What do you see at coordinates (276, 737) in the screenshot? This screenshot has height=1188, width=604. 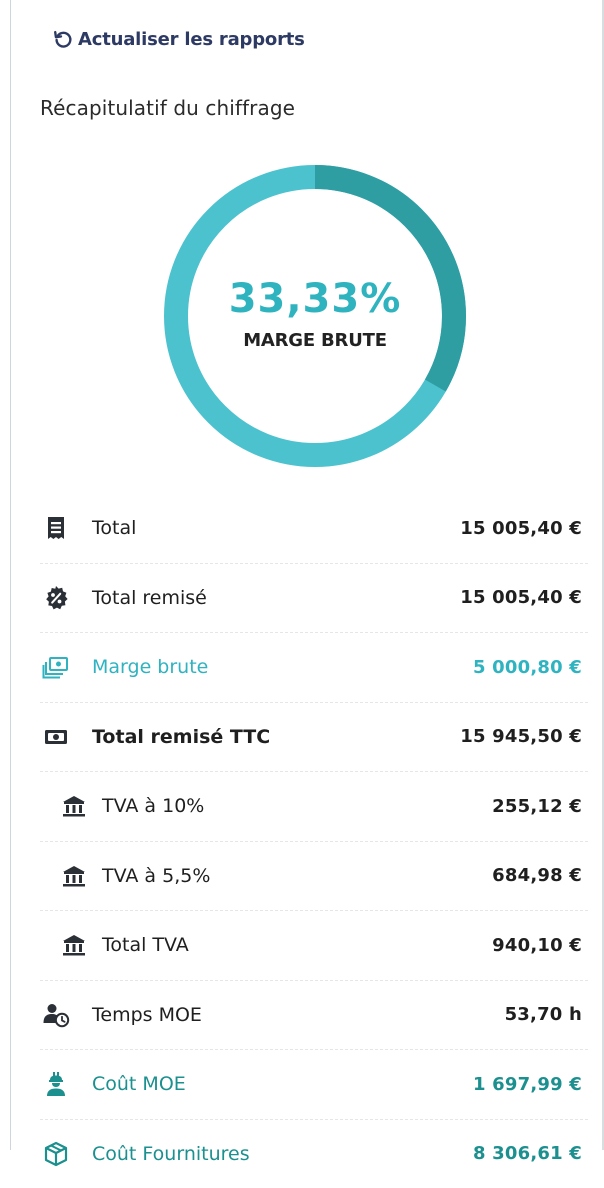 I see `row-label: Total remisé TTC` at bounding box center [276, 737].